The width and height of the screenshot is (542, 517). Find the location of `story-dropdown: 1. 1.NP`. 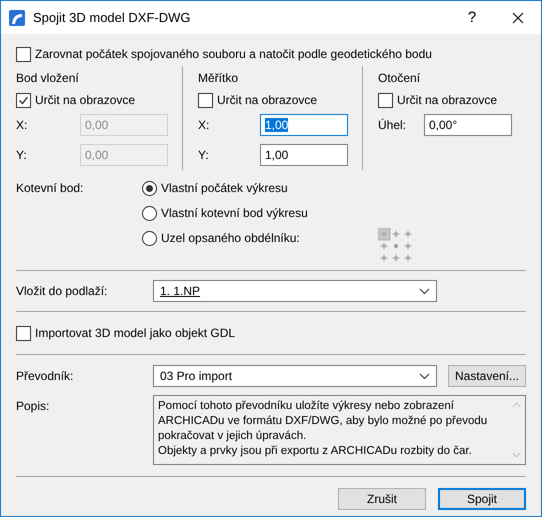

story-dropdown: 1. 1.NP is located at coordinates (295, 291).